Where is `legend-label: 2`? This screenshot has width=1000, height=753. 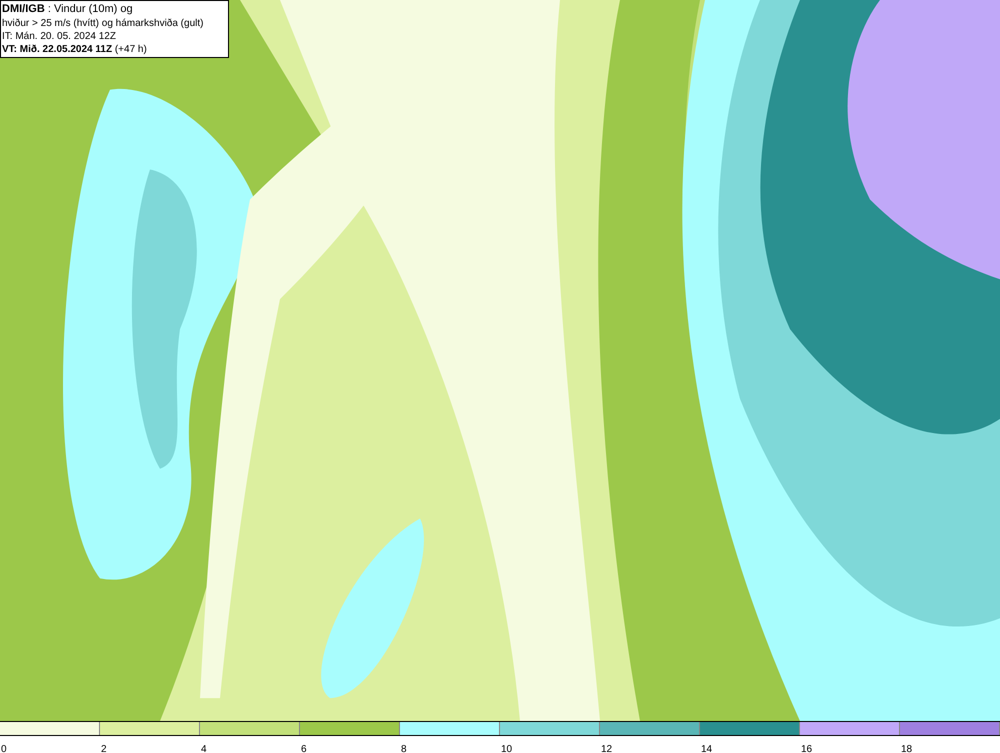 legend-label: 2 is located at coordinates (104, 748).